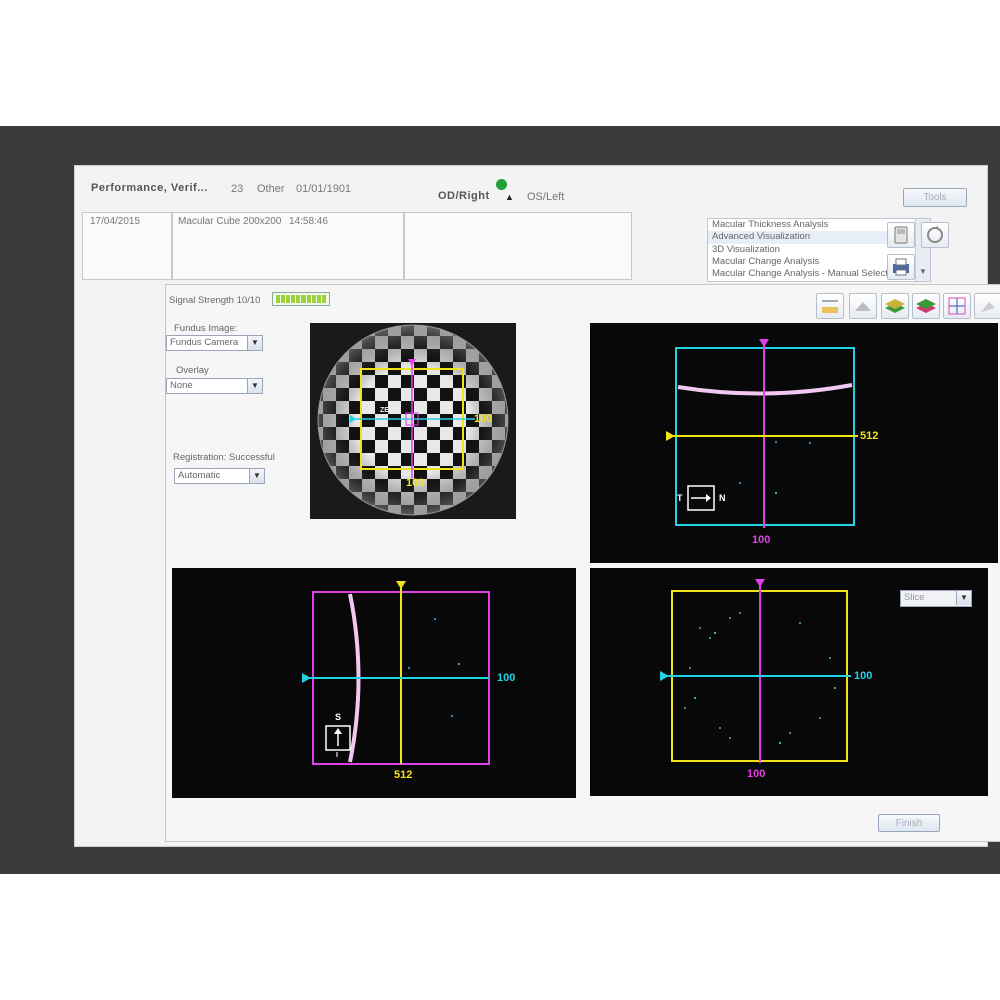  I want to click on fundus-image-select: Fundus Camera ▼, so click(214, 343).